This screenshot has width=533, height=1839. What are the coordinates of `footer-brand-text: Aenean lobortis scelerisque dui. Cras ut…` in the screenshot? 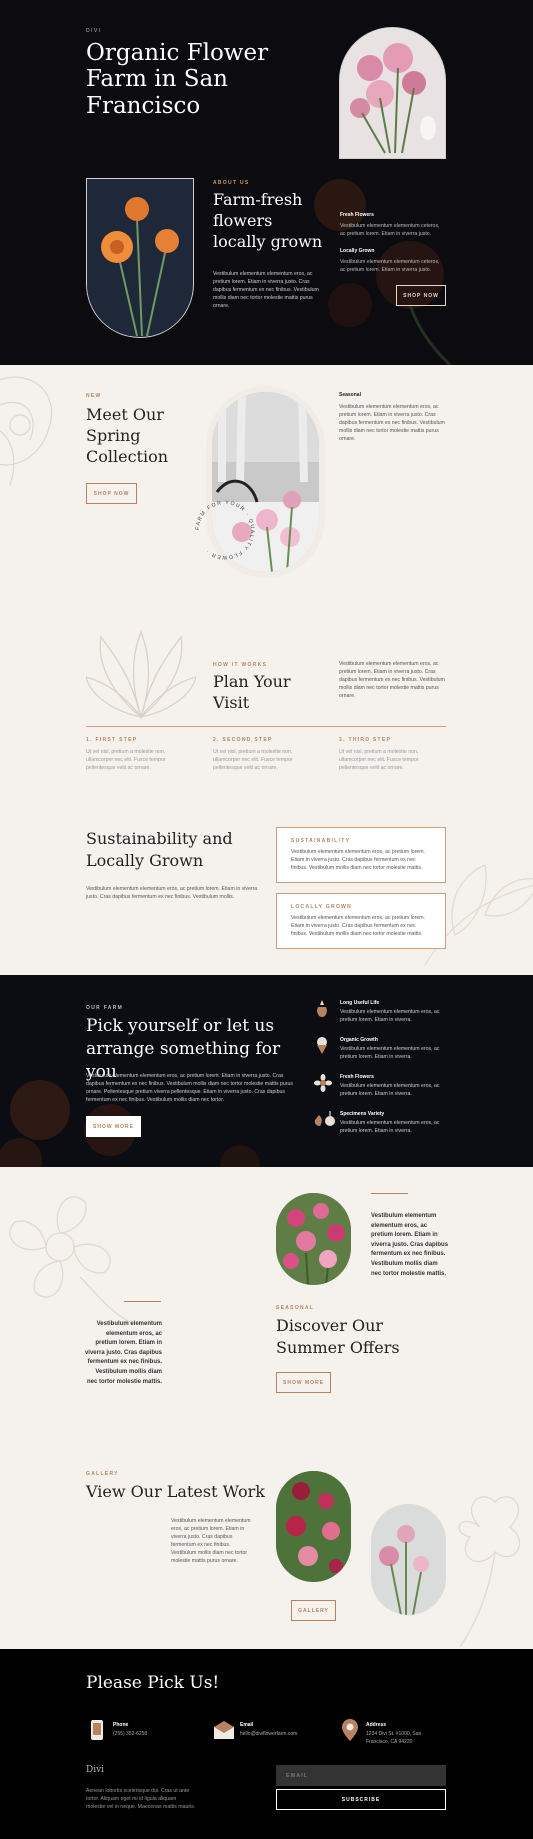 It's located at (141, 1799).